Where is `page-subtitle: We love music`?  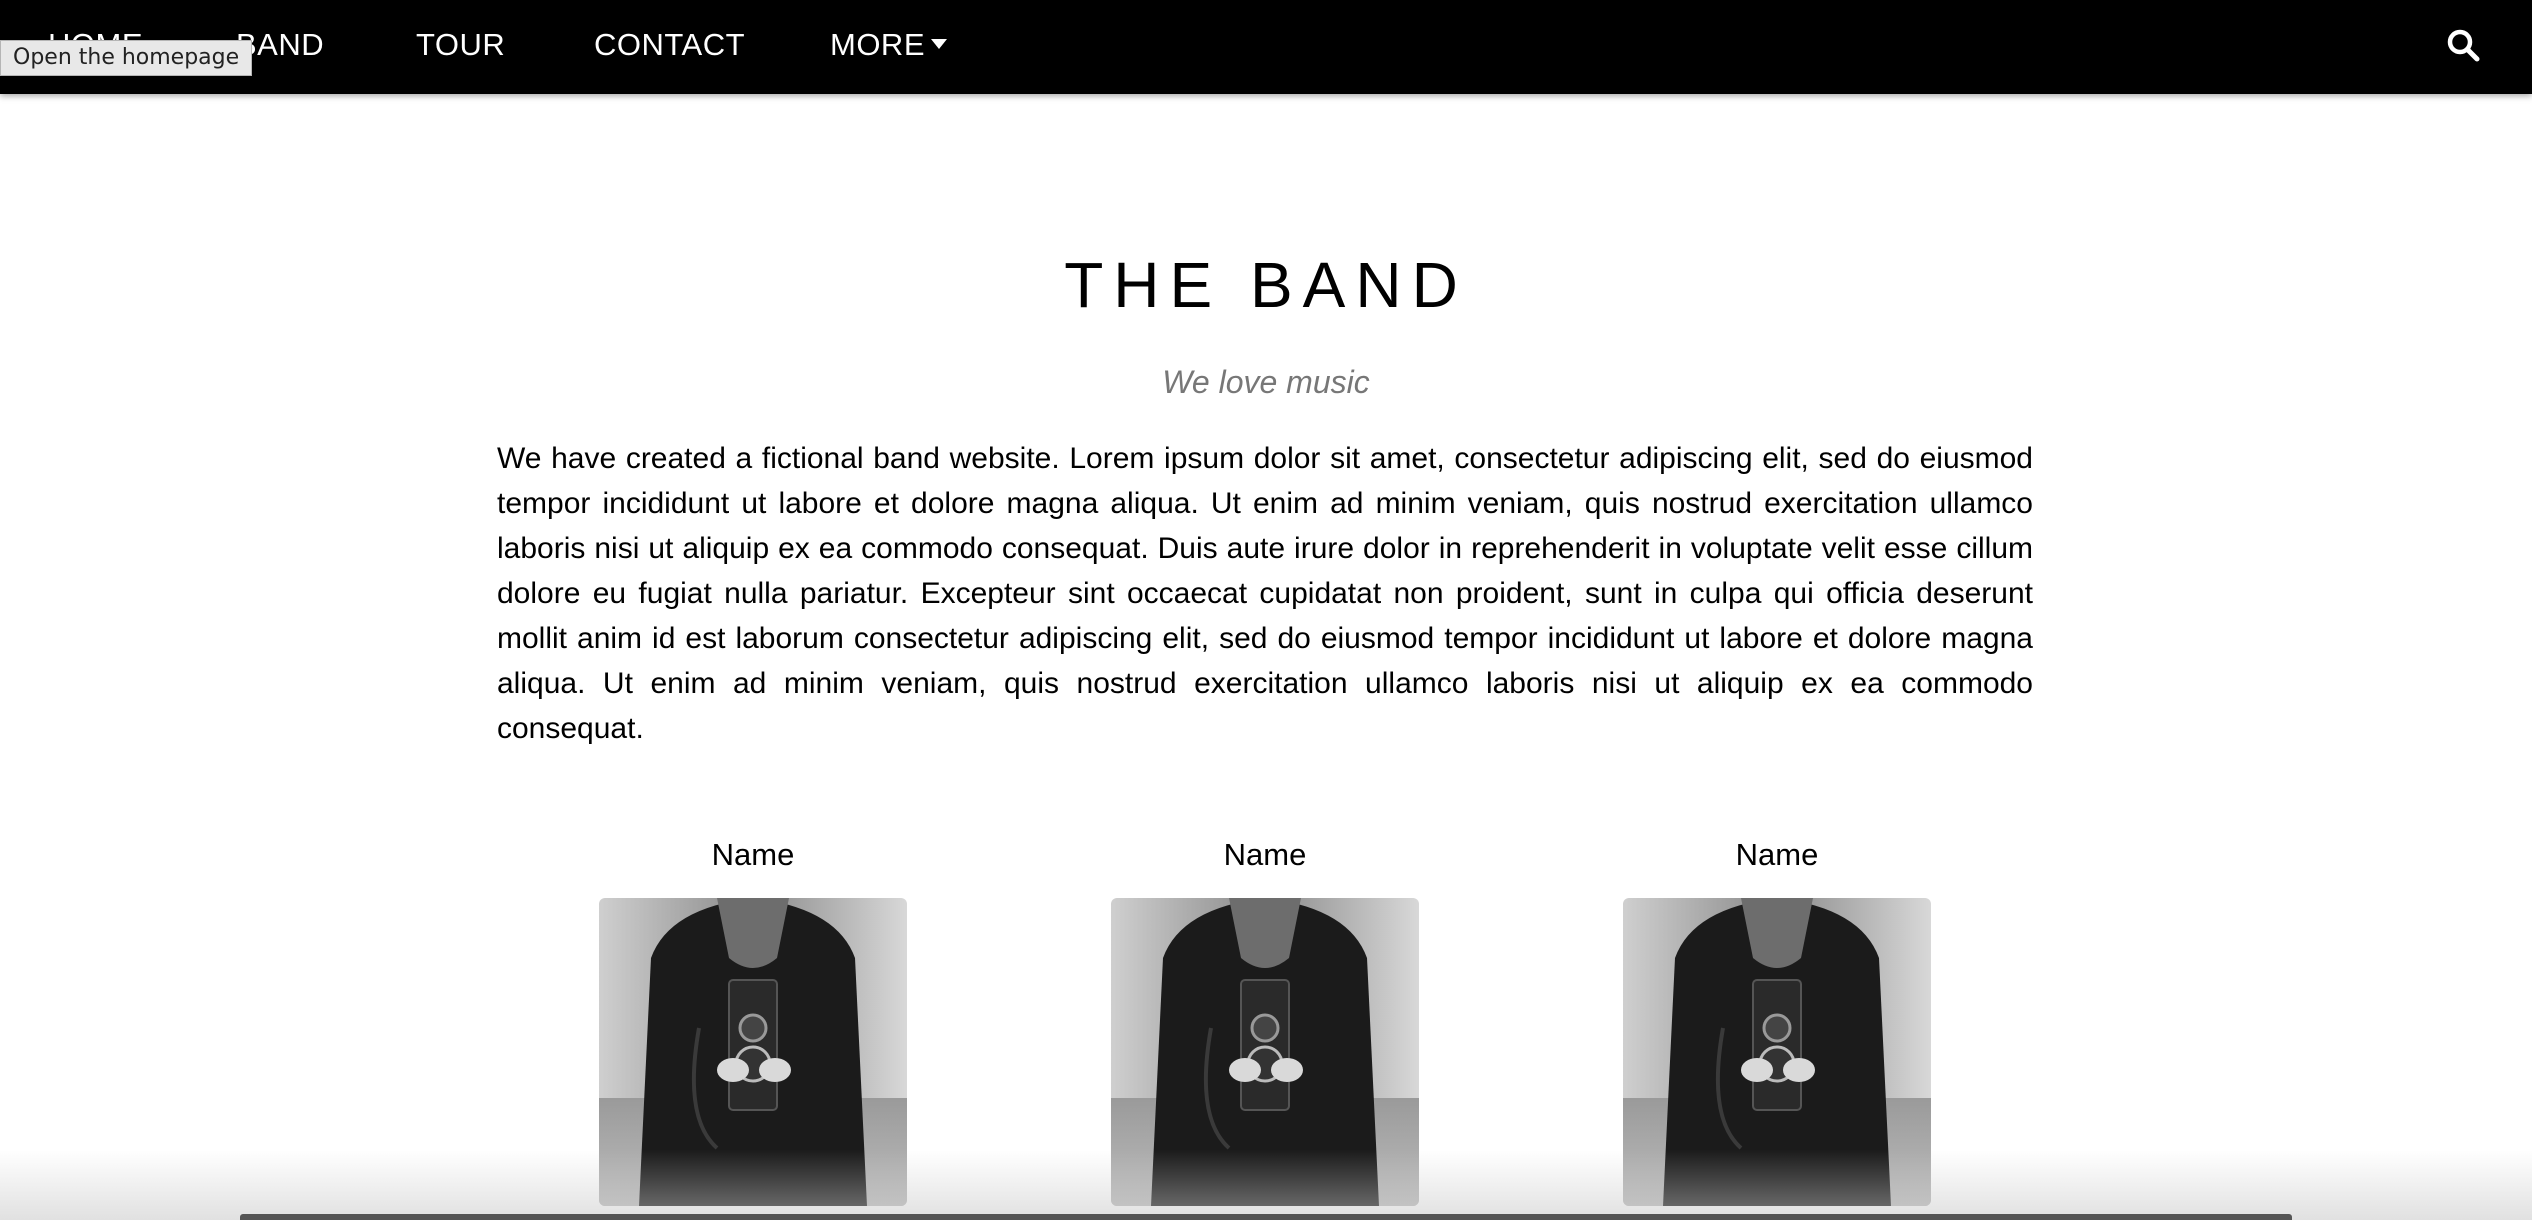
page-subtitle: We love music is located at coordinates (1266, 382).